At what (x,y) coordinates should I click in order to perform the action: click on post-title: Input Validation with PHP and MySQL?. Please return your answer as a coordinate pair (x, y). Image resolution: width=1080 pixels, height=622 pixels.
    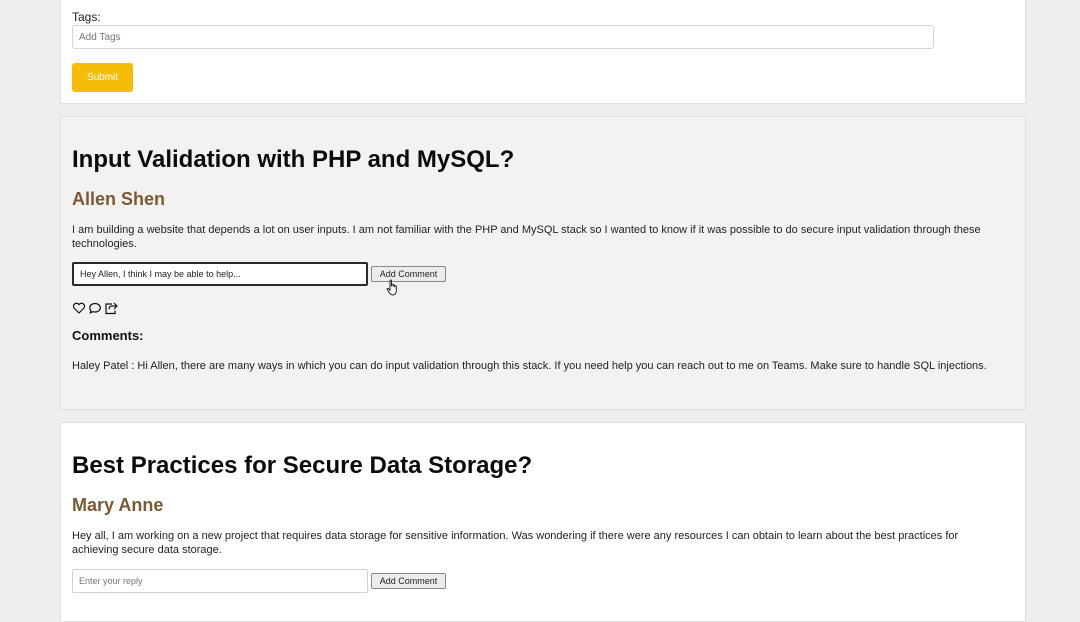
    Looking at the image, I should click on (293, 159).